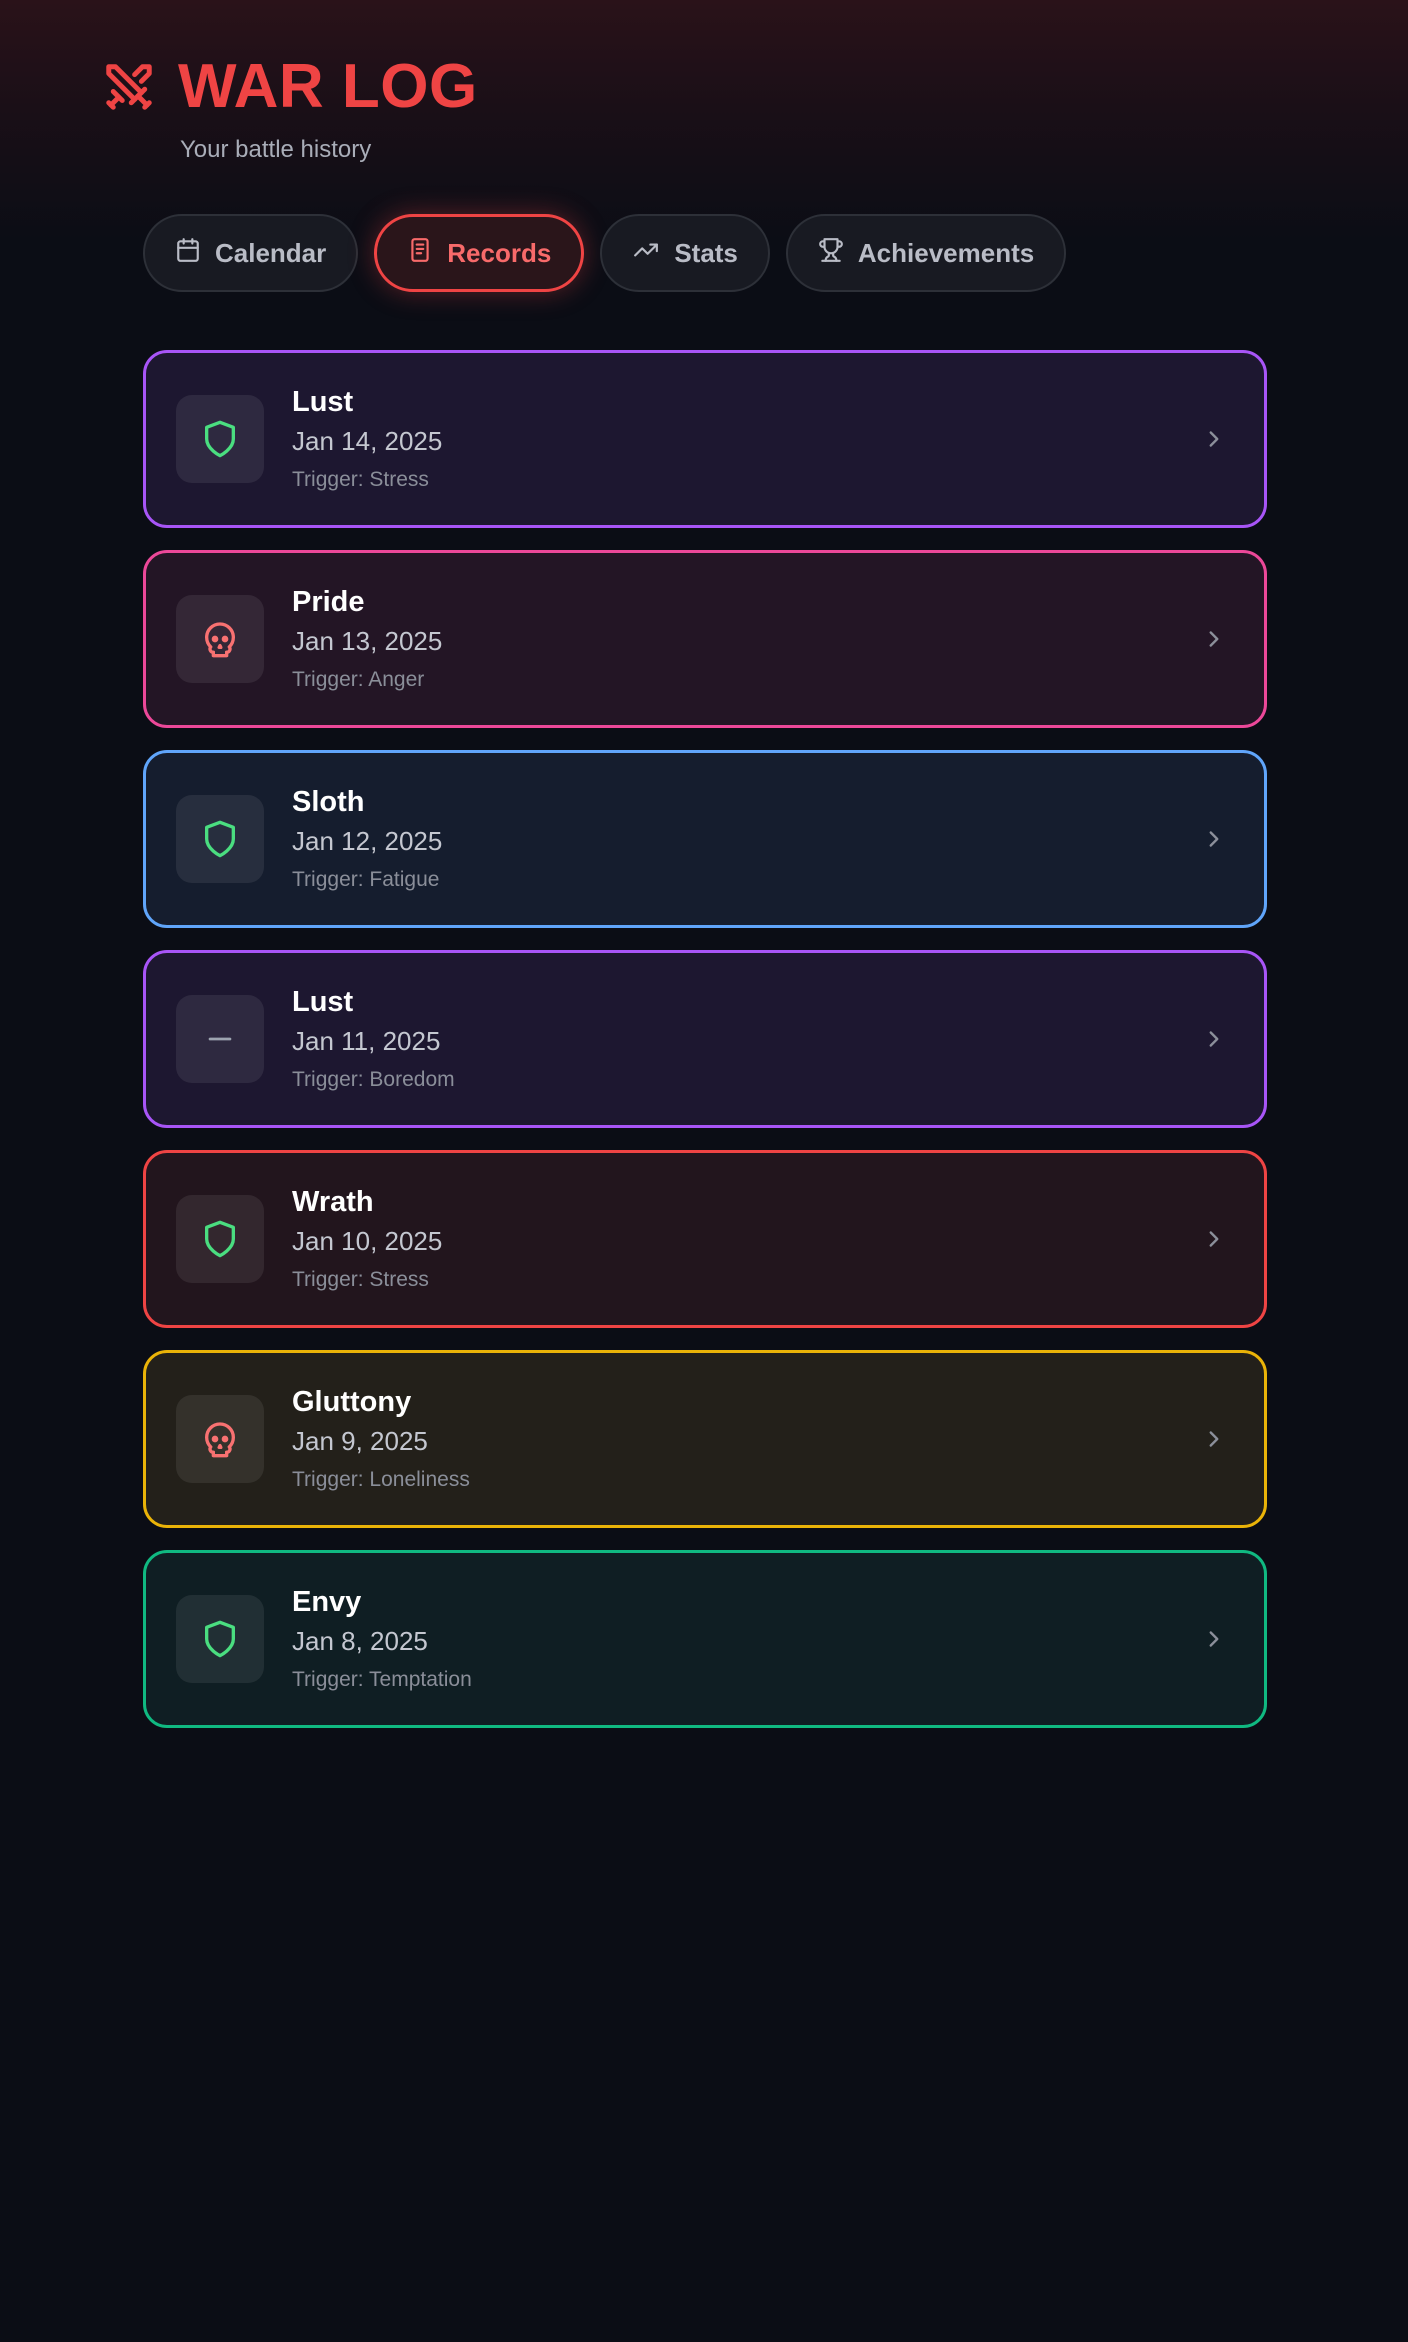 The width and height of the screenshot is (1408, 2342). I want to click on record-text: Envy Jan 8, 2025 Trigger: Temptation, so click(746, 1639).